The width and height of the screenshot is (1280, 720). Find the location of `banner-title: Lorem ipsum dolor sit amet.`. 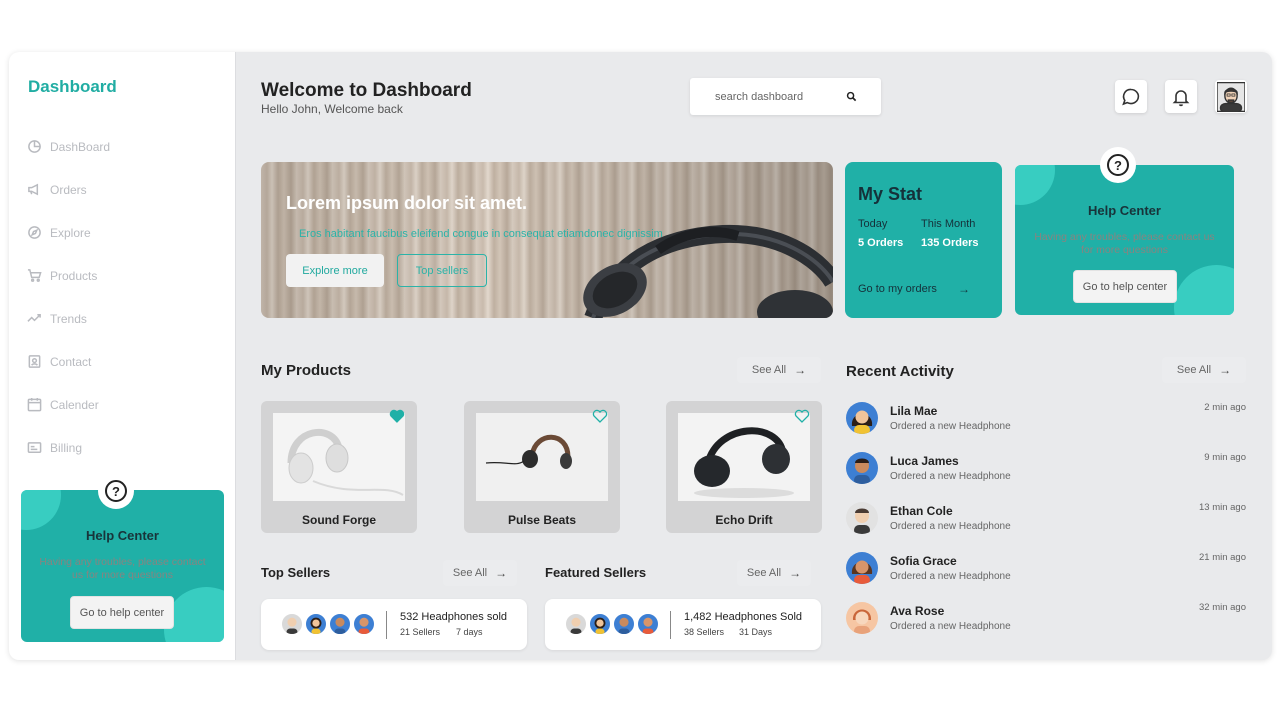

banner-title: Lorem ipsum dolor sit amet. is located at coordinates (407, 203).